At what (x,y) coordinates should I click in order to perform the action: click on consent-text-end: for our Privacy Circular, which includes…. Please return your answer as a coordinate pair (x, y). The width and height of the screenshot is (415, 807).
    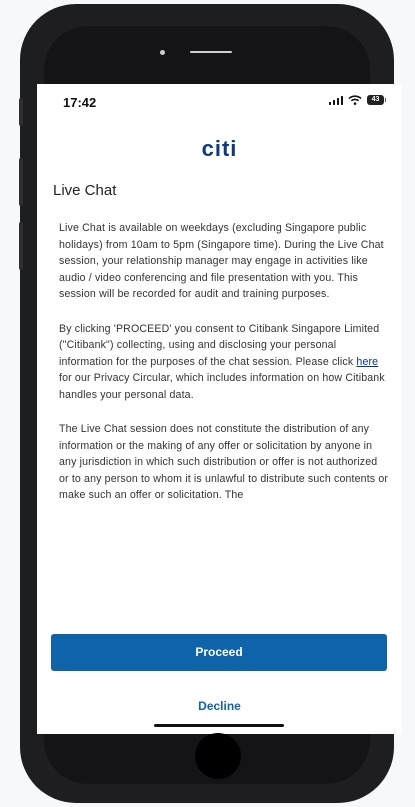
    Looking at the image, I should click on (222, 386).